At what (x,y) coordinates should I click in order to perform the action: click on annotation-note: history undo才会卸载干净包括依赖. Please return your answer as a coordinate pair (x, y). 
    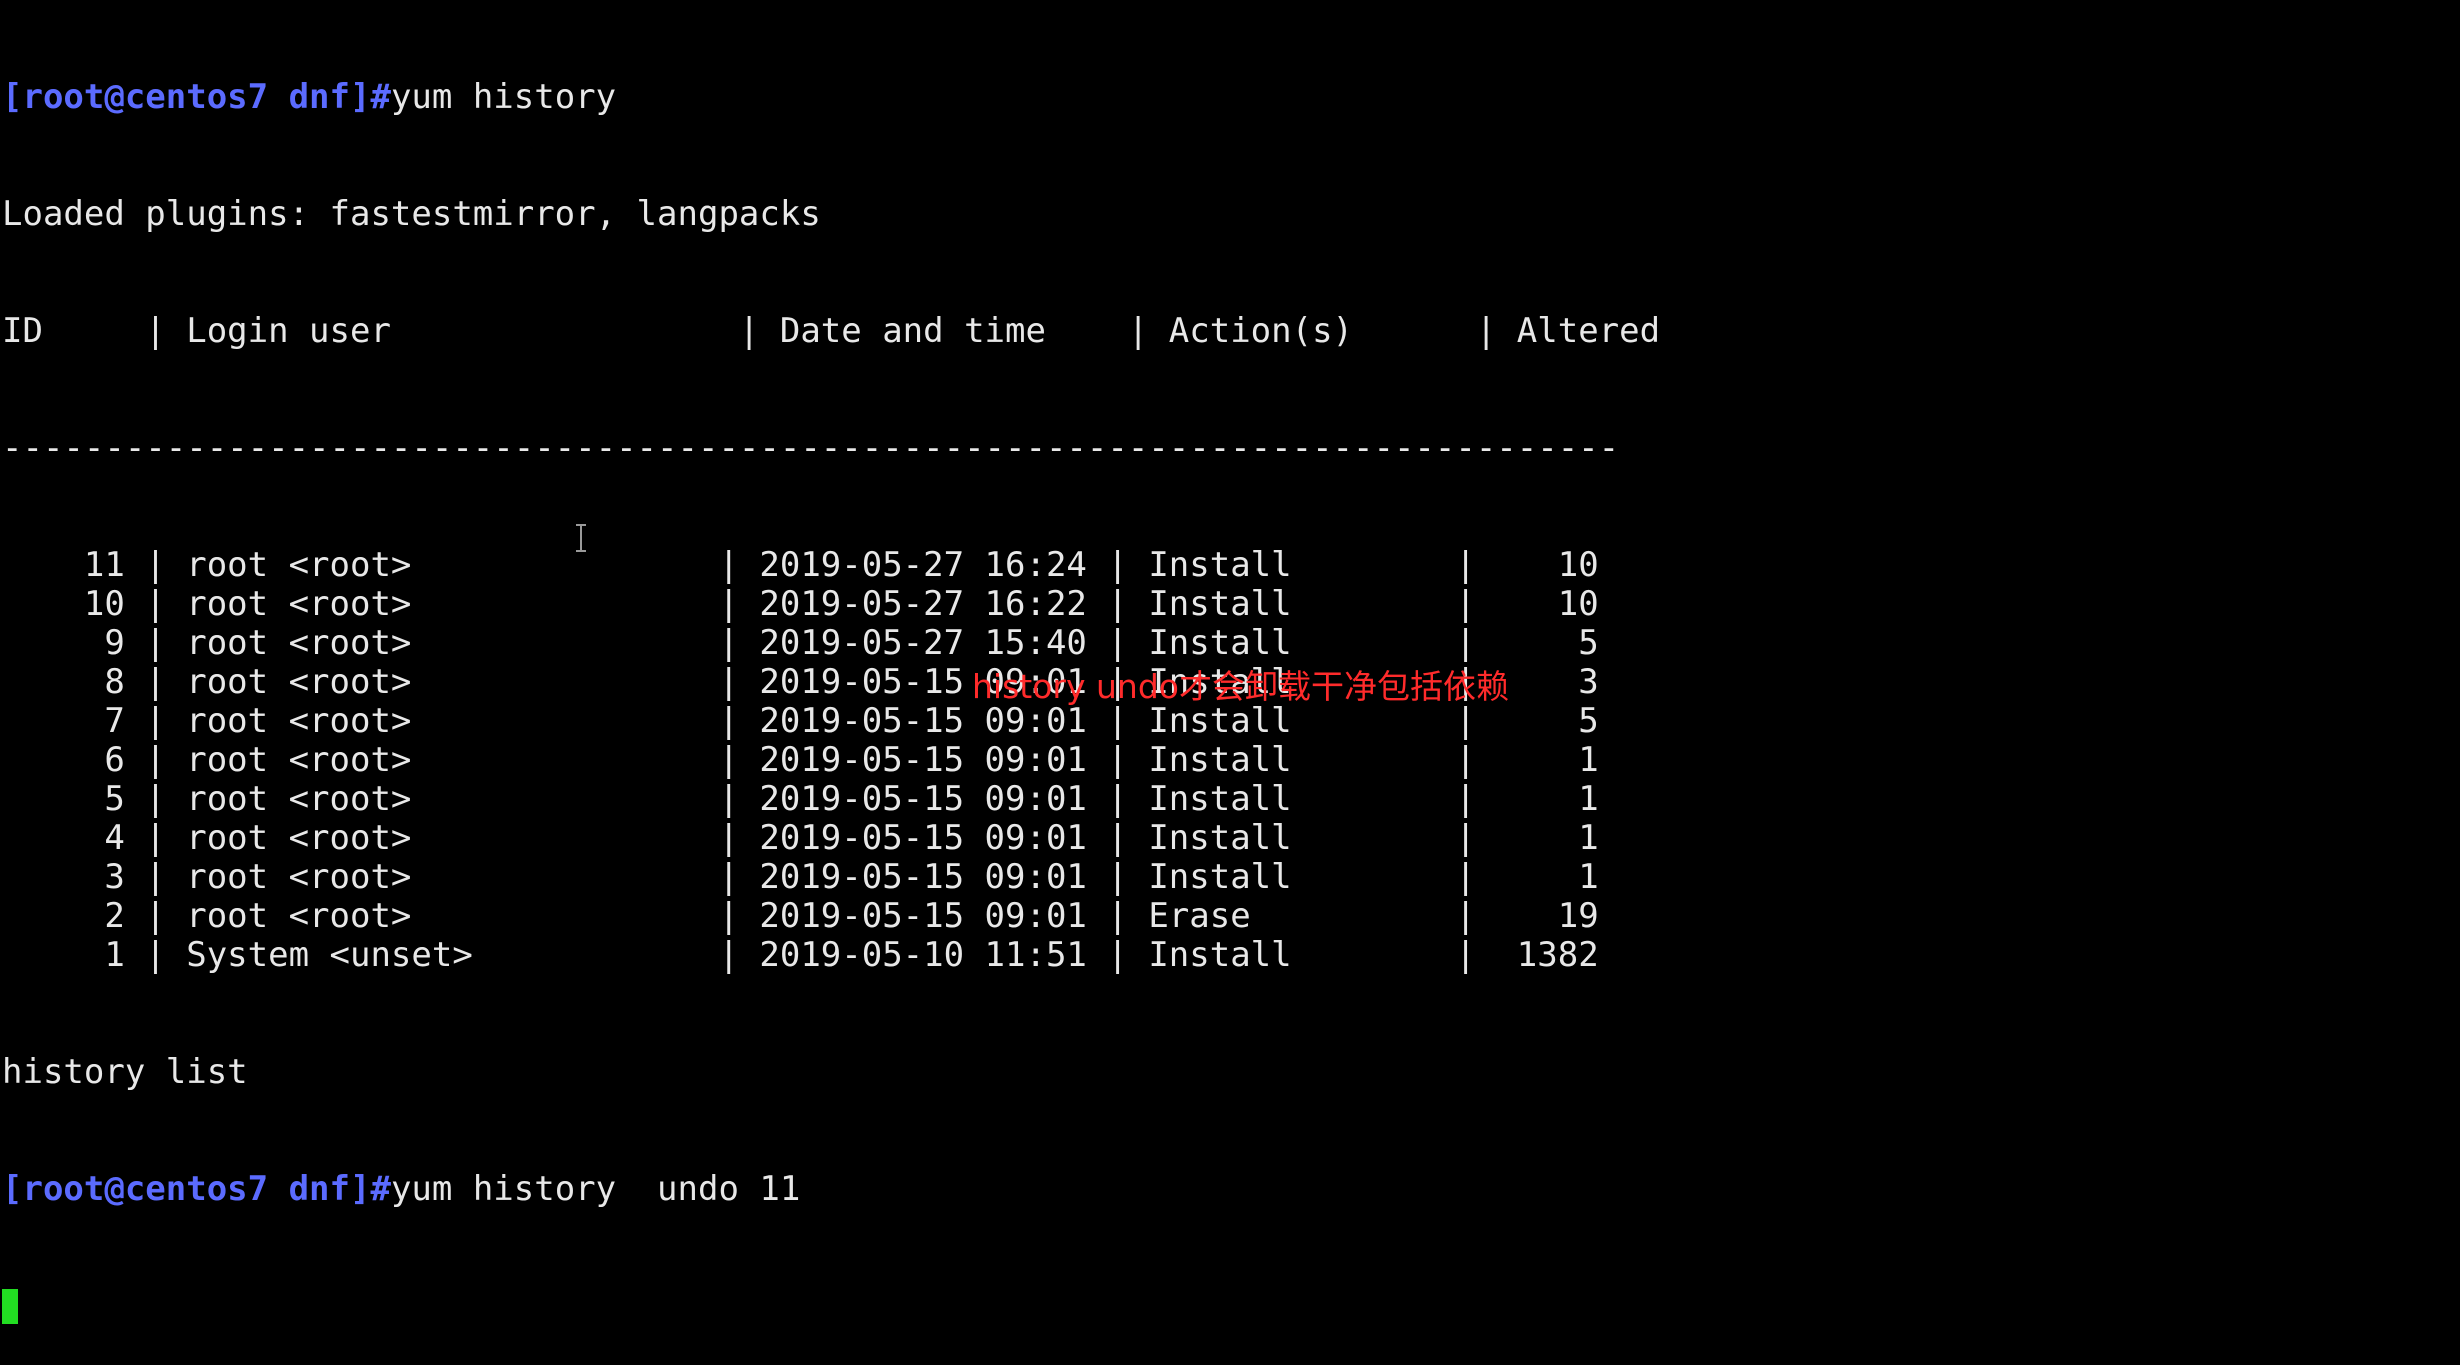
    Looking at the image, I should click on (1240, 686).